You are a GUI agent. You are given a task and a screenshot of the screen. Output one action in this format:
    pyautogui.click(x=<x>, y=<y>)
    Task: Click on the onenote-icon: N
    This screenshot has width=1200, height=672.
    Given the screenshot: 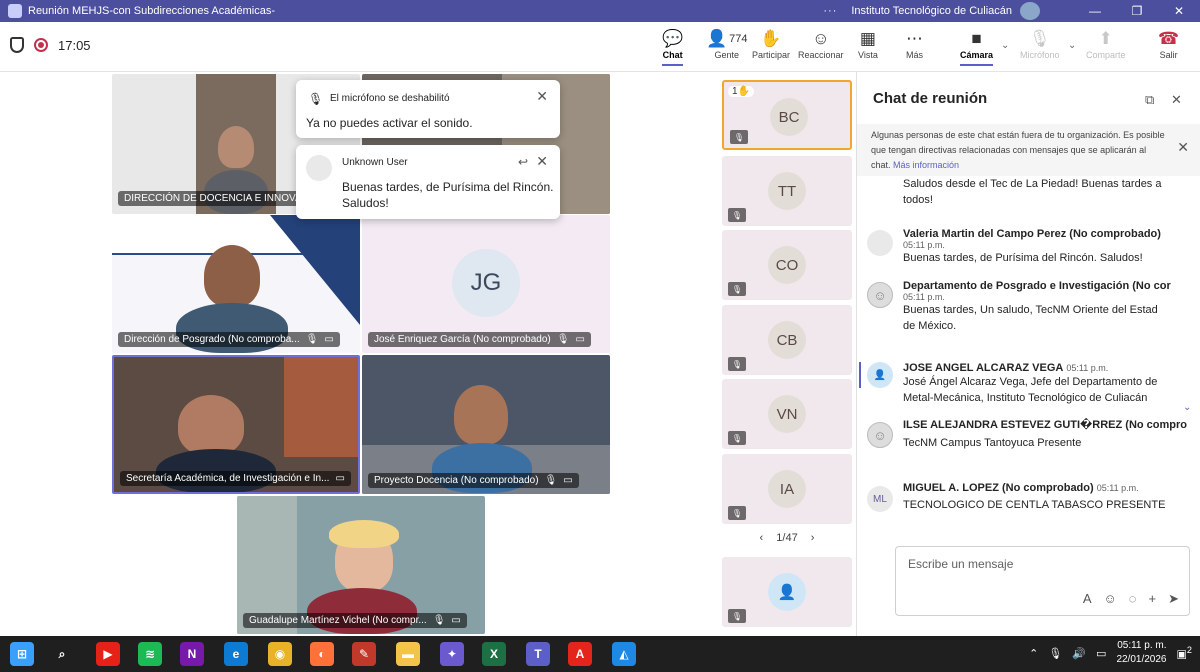 What is the action you would take?
    pyautogui.click(x=192, y=654)
    